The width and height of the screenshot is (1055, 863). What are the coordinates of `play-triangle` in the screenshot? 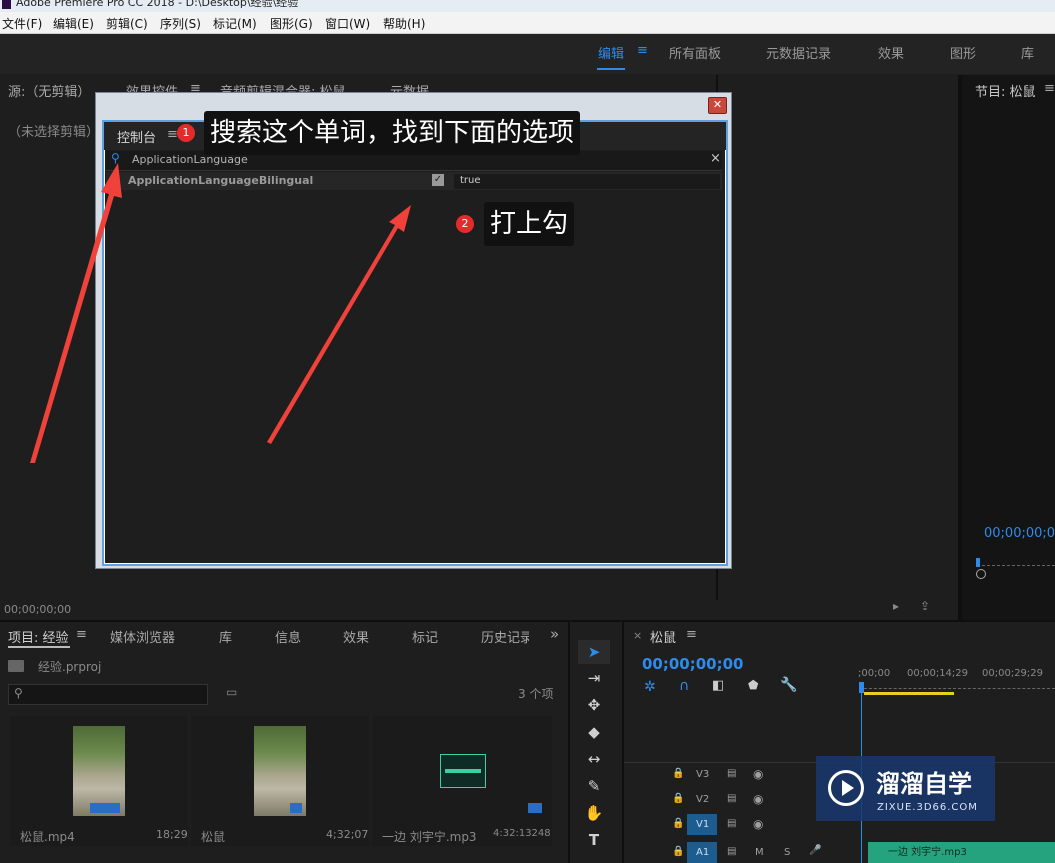 It's located at (848, 788).